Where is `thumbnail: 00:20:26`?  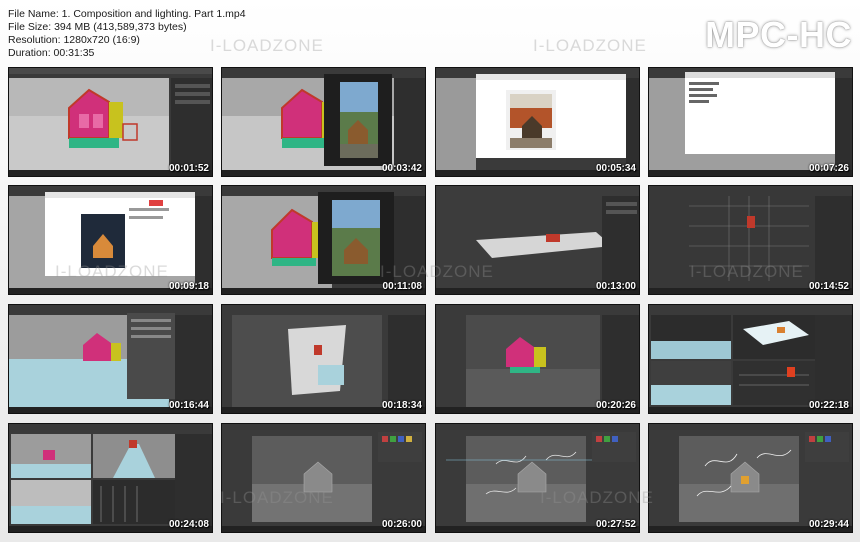 thumbnail: 00:20:26 is located at coordinates (537, 359).